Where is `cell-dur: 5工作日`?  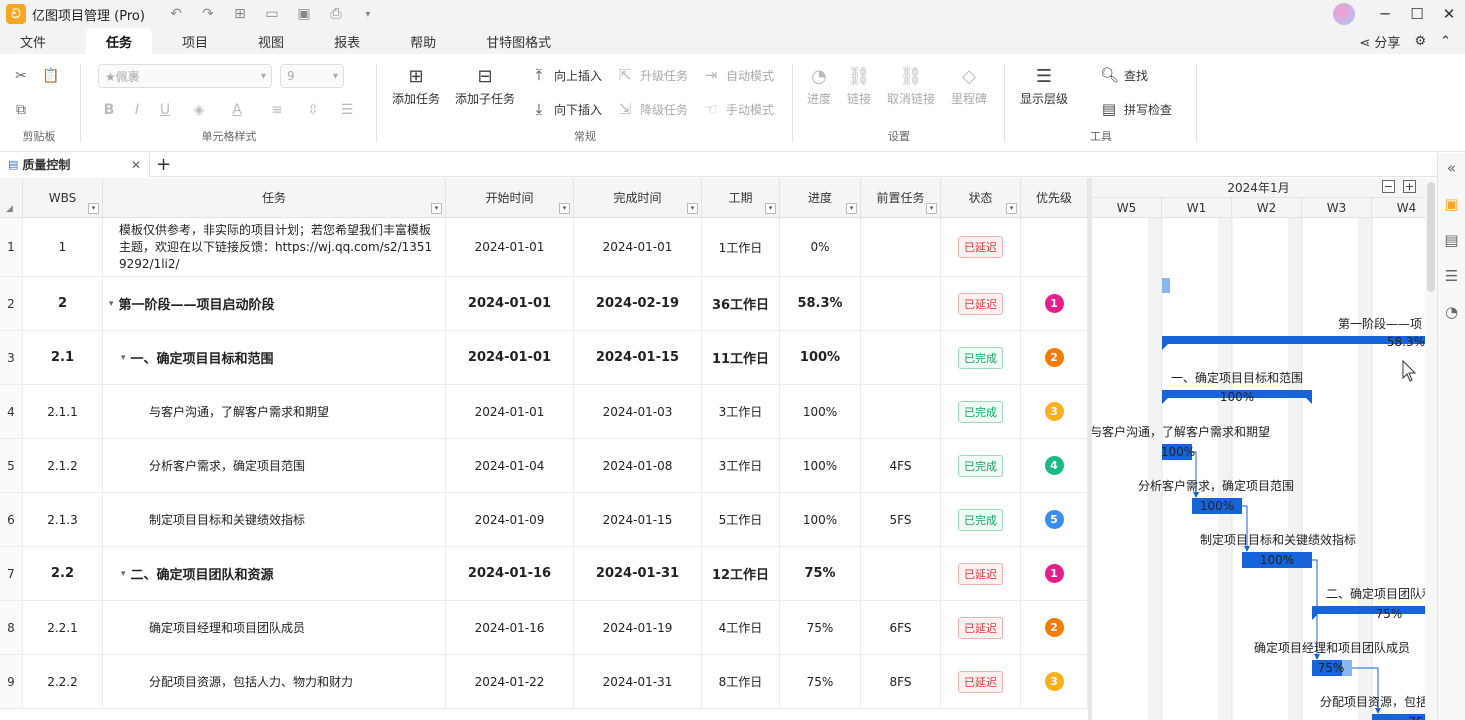 cell-dur: 5工作日 is located at coordinates (741, 520).